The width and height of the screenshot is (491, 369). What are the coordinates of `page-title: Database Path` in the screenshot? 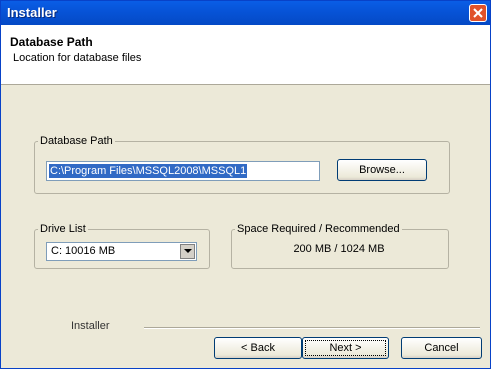 It's located at (51, 42).